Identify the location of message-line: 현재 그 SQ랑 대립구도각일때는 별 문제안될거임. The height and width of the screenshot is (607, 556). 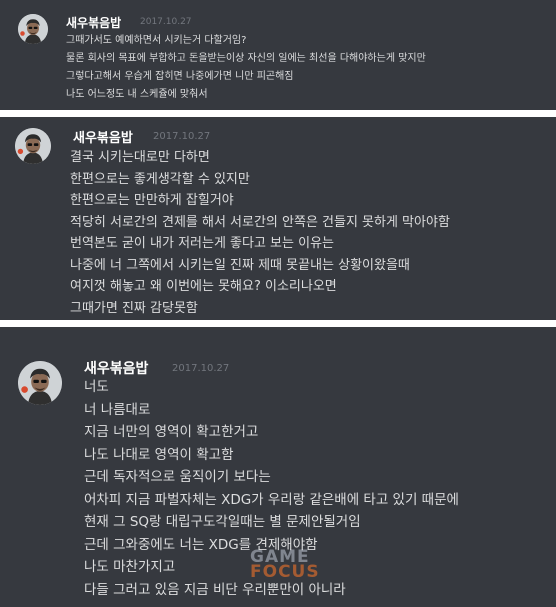
(222, 522).